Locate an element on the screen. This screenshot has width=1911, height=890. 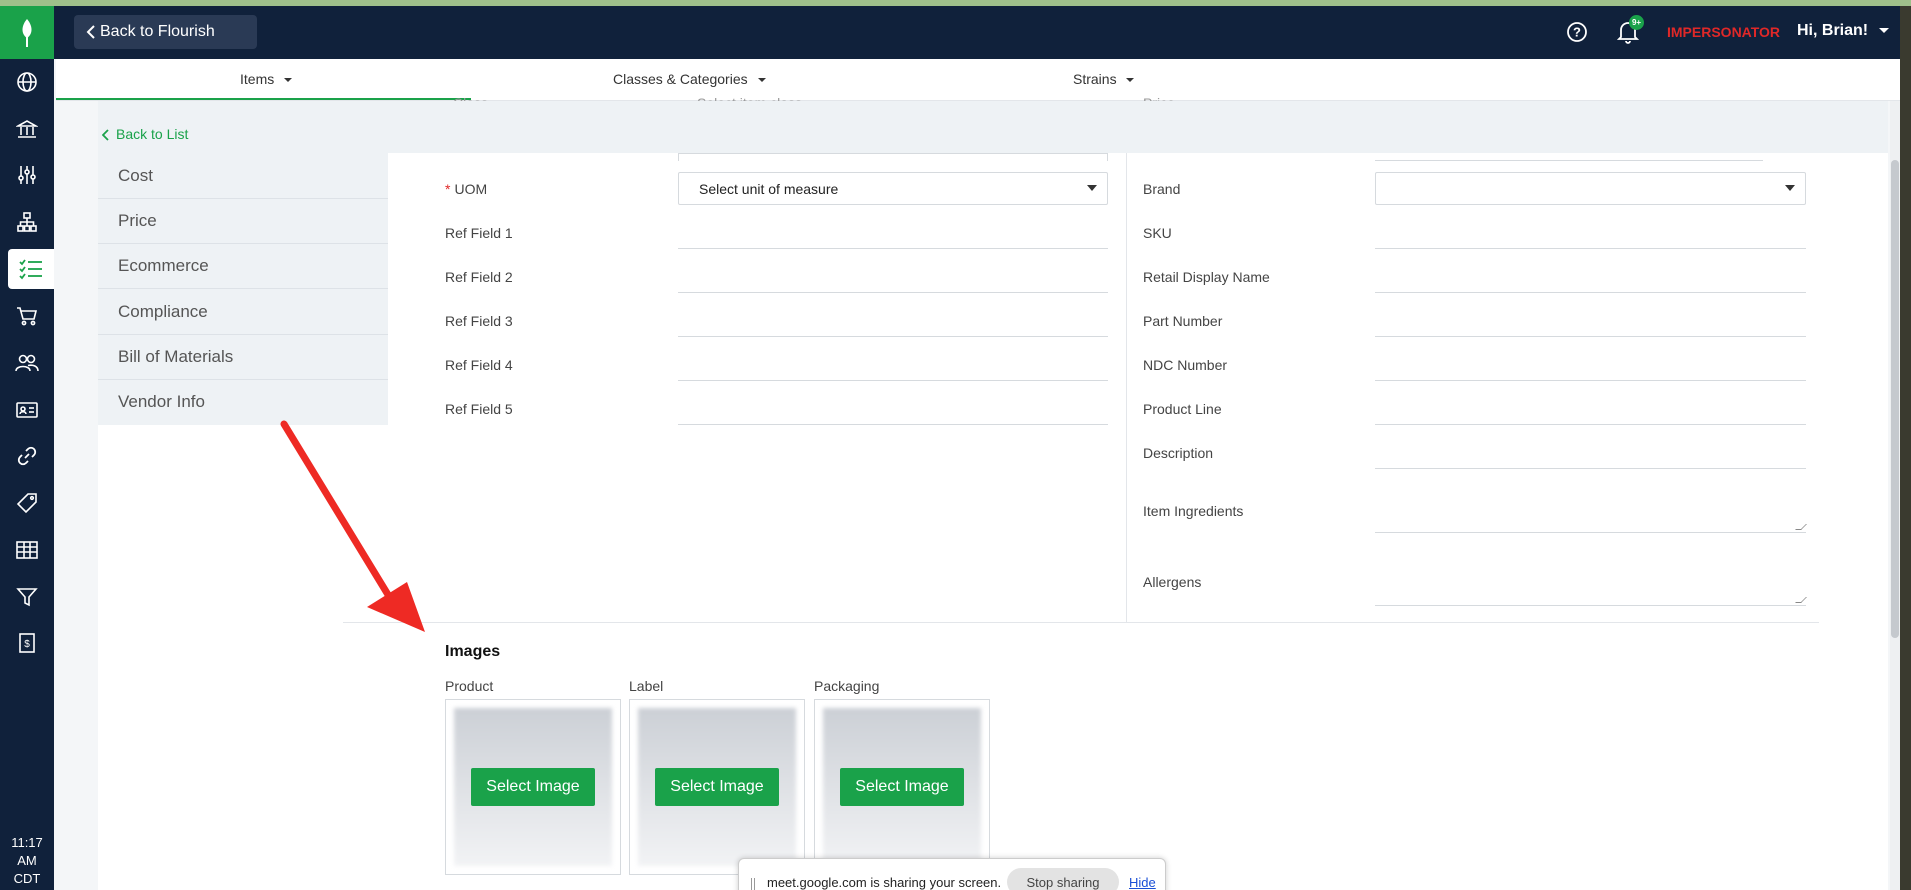
ref-field-4-label: Ref Field 4 is located at coordinates (479, 365).